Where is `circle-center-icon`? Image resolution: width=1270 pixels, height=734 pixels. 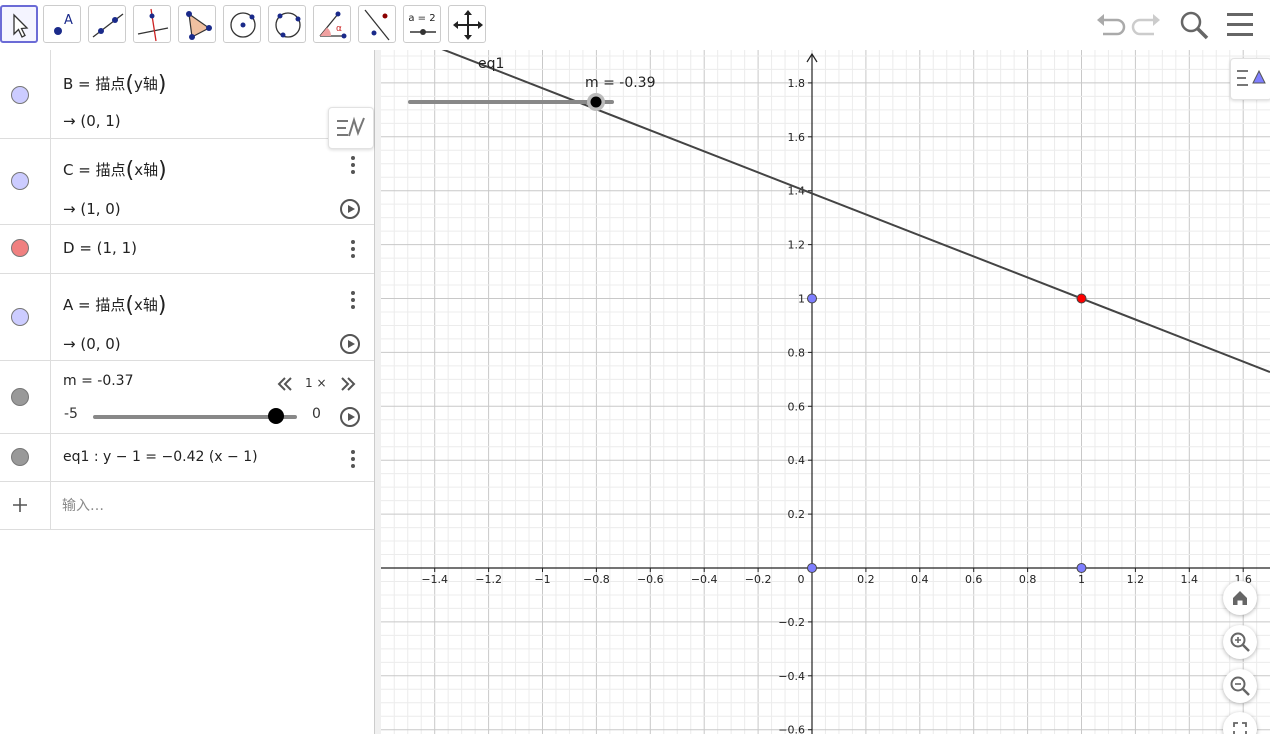
circle-center-icon is located at coordinates (243, 25).